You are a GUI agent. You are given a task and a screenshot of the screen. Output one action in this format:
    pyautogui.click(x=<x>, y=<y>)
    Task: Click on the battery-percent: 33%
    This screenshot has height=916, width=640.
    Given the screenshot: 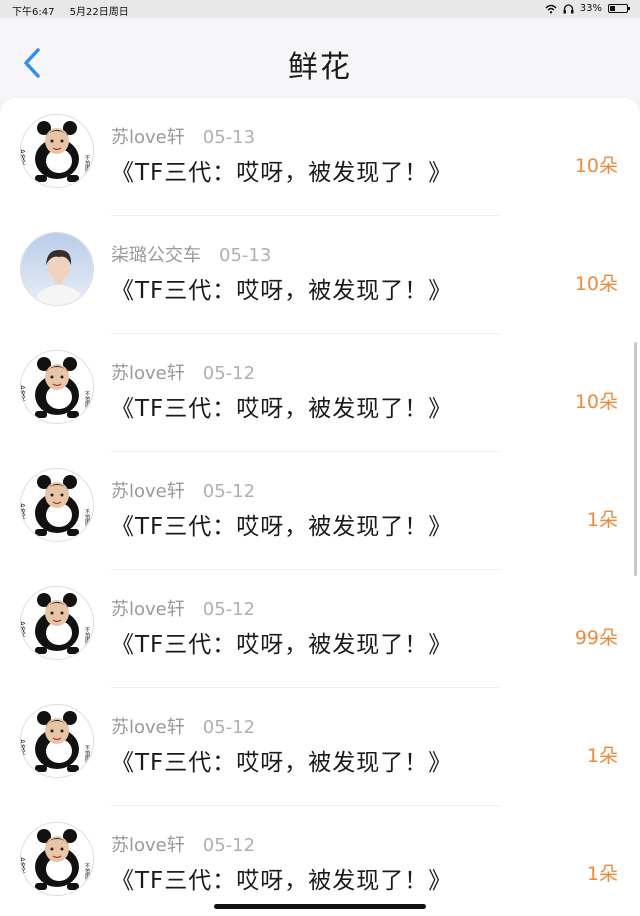 What is the action you would take?
    pyautogui.click(x=590, y=8)
    